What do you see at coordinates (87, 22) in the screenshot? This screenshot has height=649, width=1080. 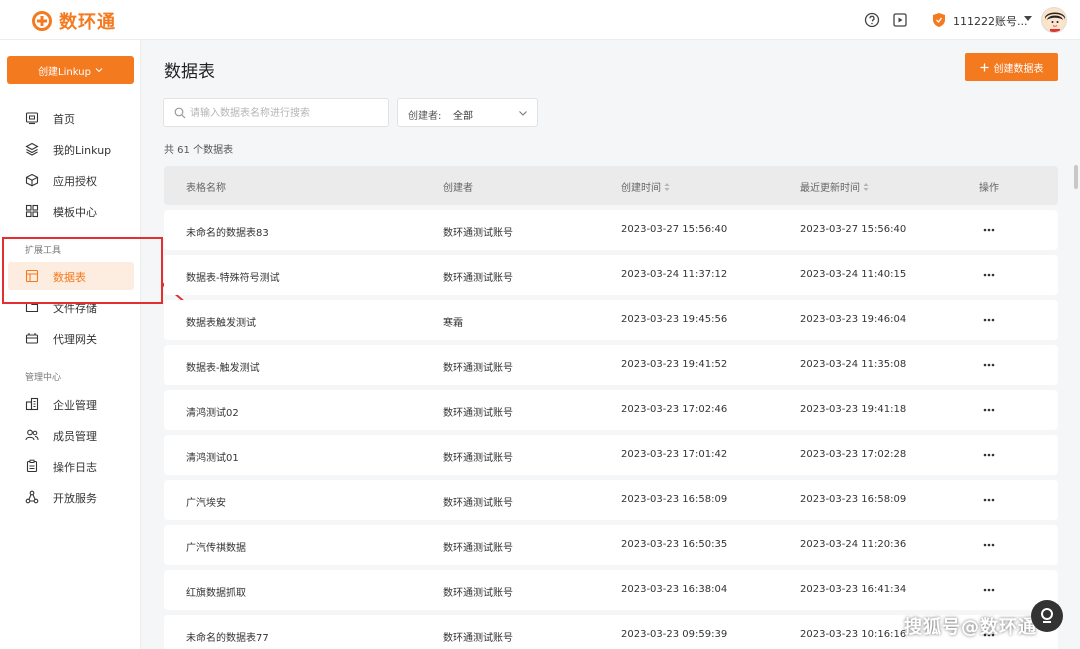 I see `logo-text: 数环通` at bounding box center [87, 22].